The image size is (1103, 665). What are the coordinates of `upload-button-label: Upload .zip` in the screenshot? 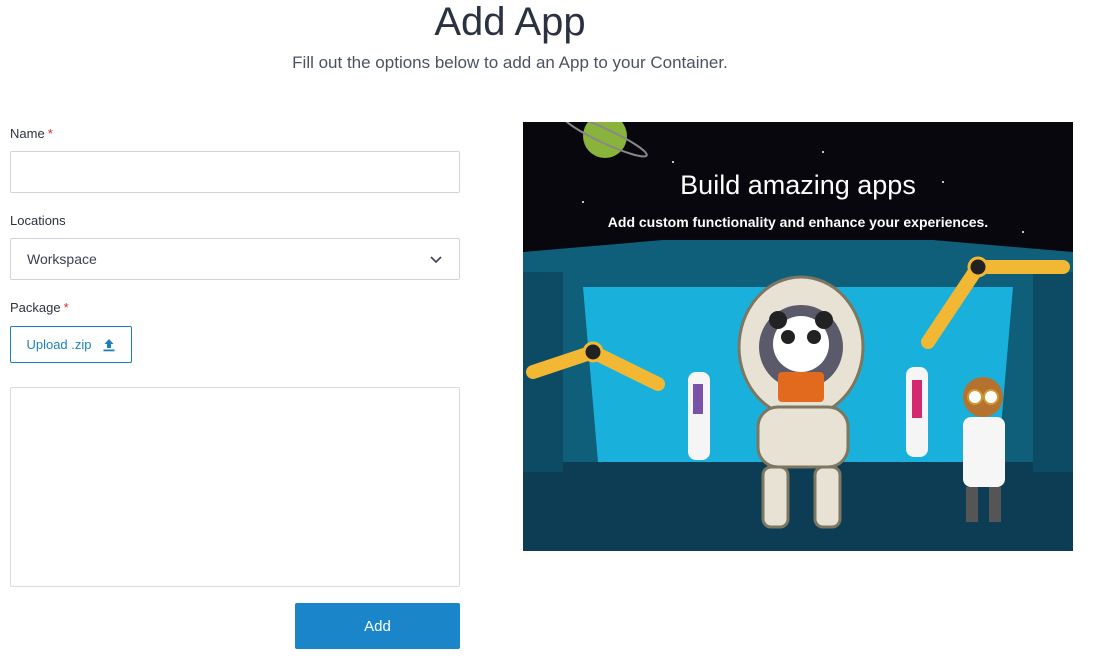 It's located at (59, 344).